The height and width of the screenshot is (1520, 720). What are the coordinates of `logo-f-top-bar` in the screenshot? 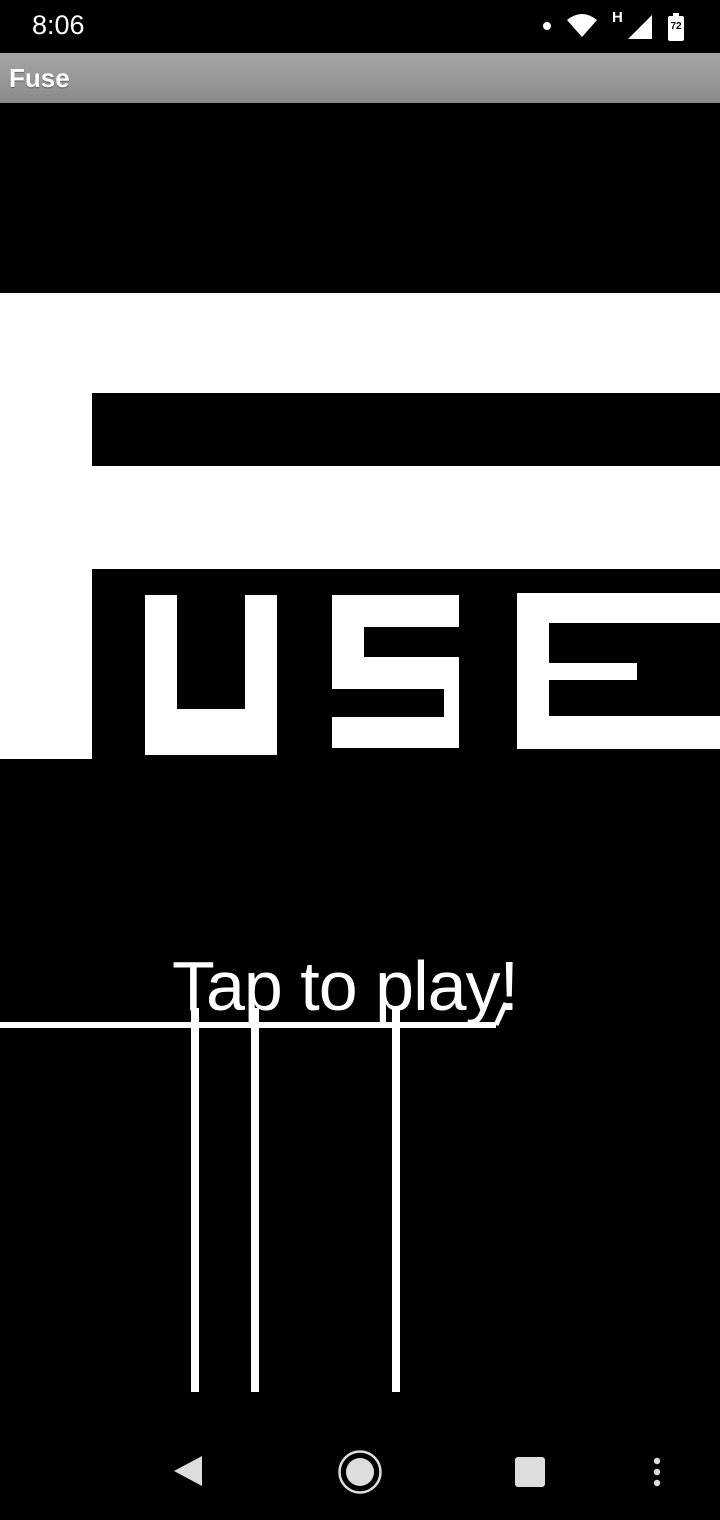 It's located at (360, 343).